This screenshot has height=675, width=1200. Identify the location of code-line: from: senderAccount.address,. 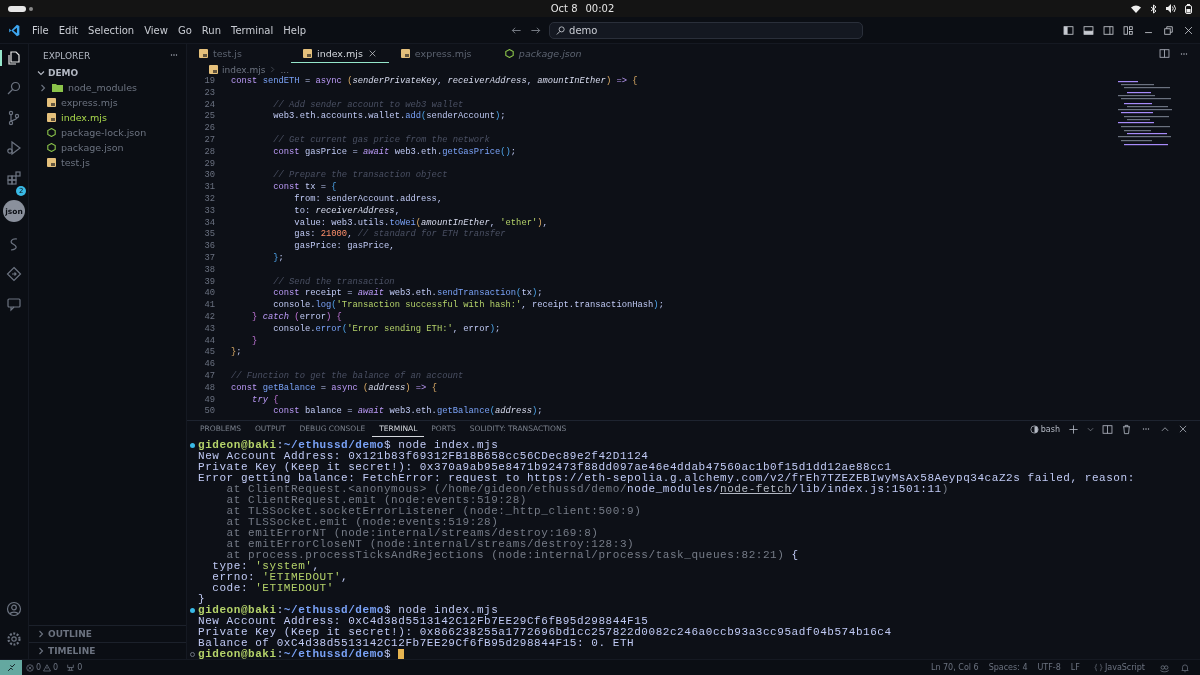
(368, 199).